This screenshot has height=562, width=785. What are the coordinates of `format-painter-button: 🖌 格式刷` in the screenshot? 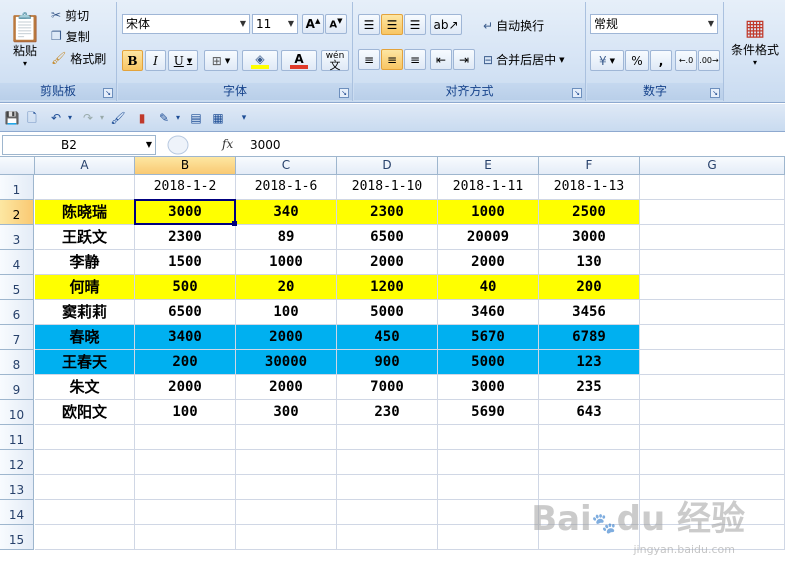 It's located at (81, 58).